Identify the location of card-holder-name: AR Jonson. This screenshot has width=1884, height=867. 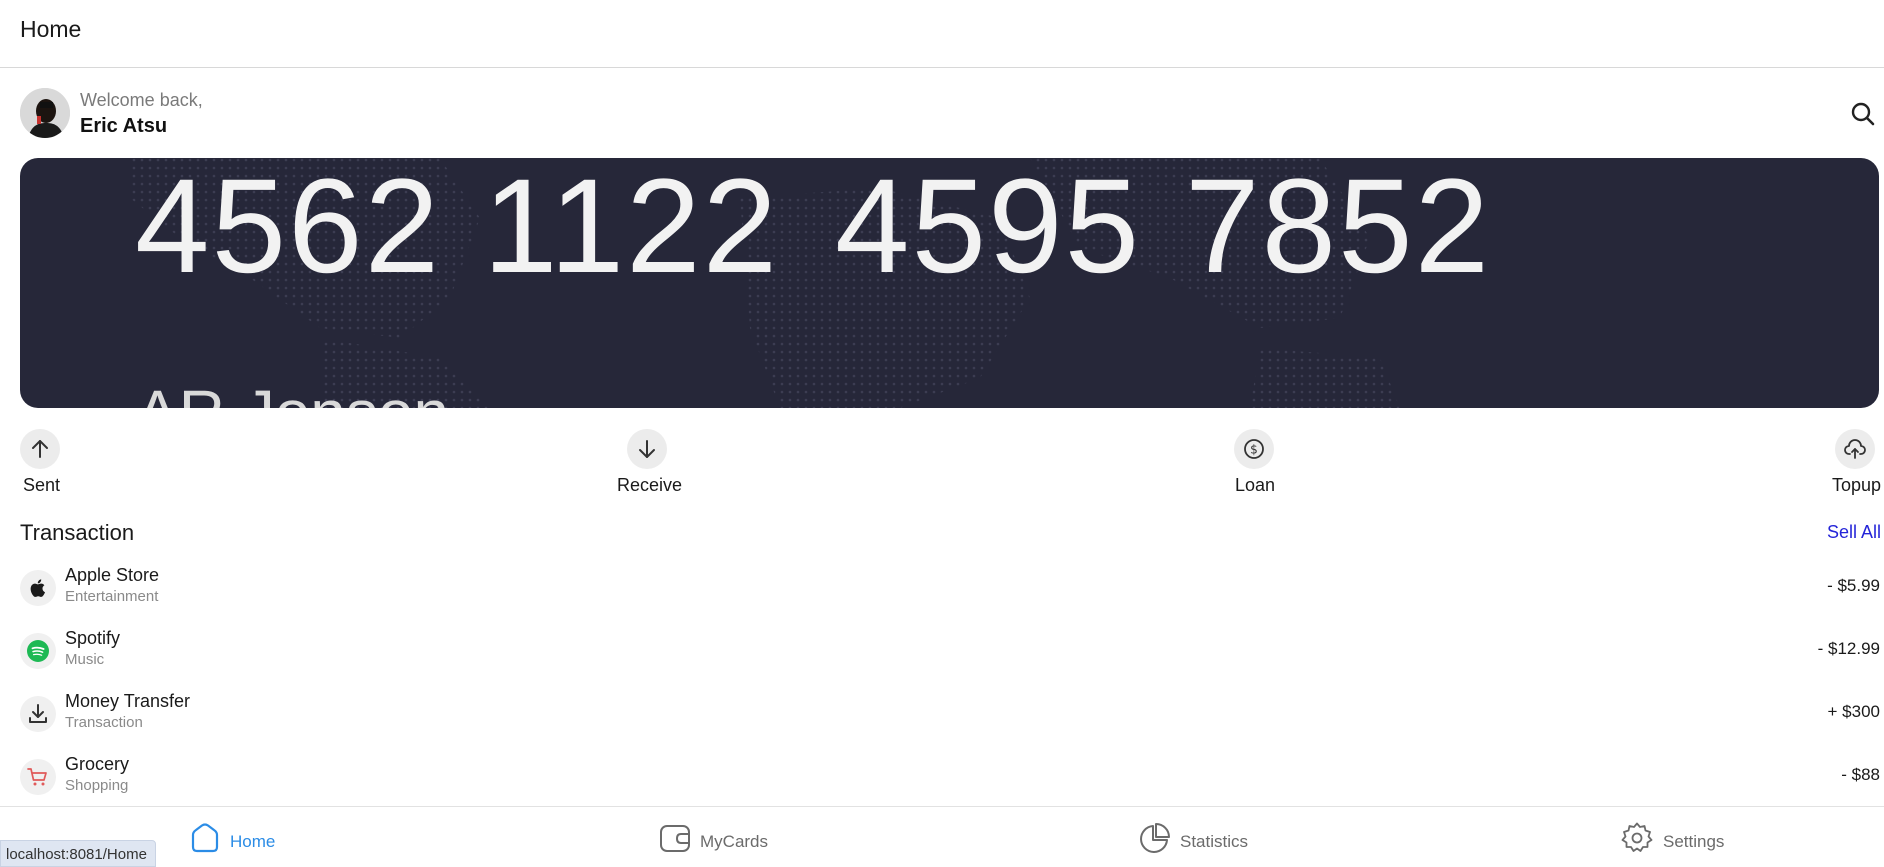
(292, 392).